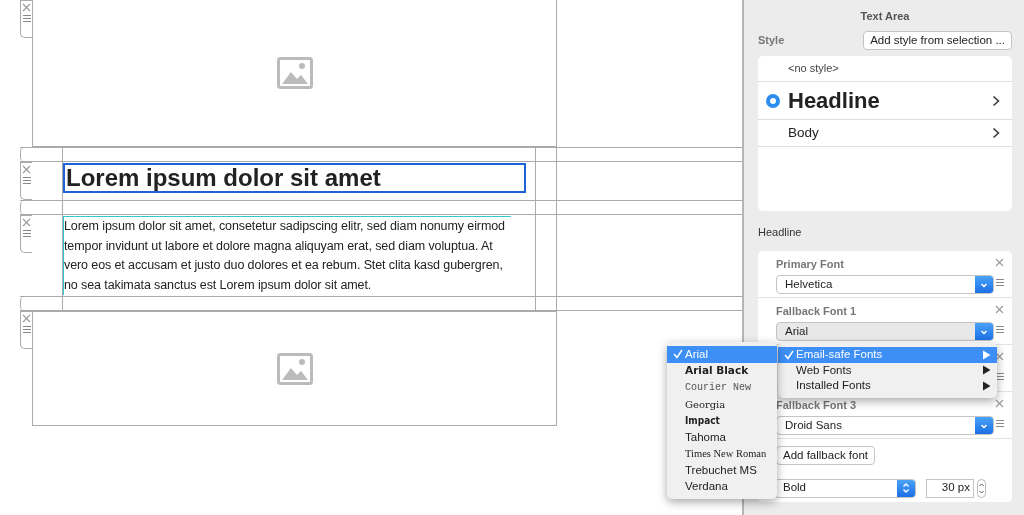 The width and height of the screenshot is (1024, 515). I want to click on body-paragraph: Lorem ipsum dolor sit amet, consetetur sadipscing elitr, sed diam nonumy eirmod tempor invidunt ut labore et dolore magna aliquyam erat, sed diam voluptua. At vero eos et accusam et justo duo dolores et ea rebum. Stet clita kasd gubergren, no sea takimata sanctus est Lorem ipsum dolor sit amet., so click(287, 255).